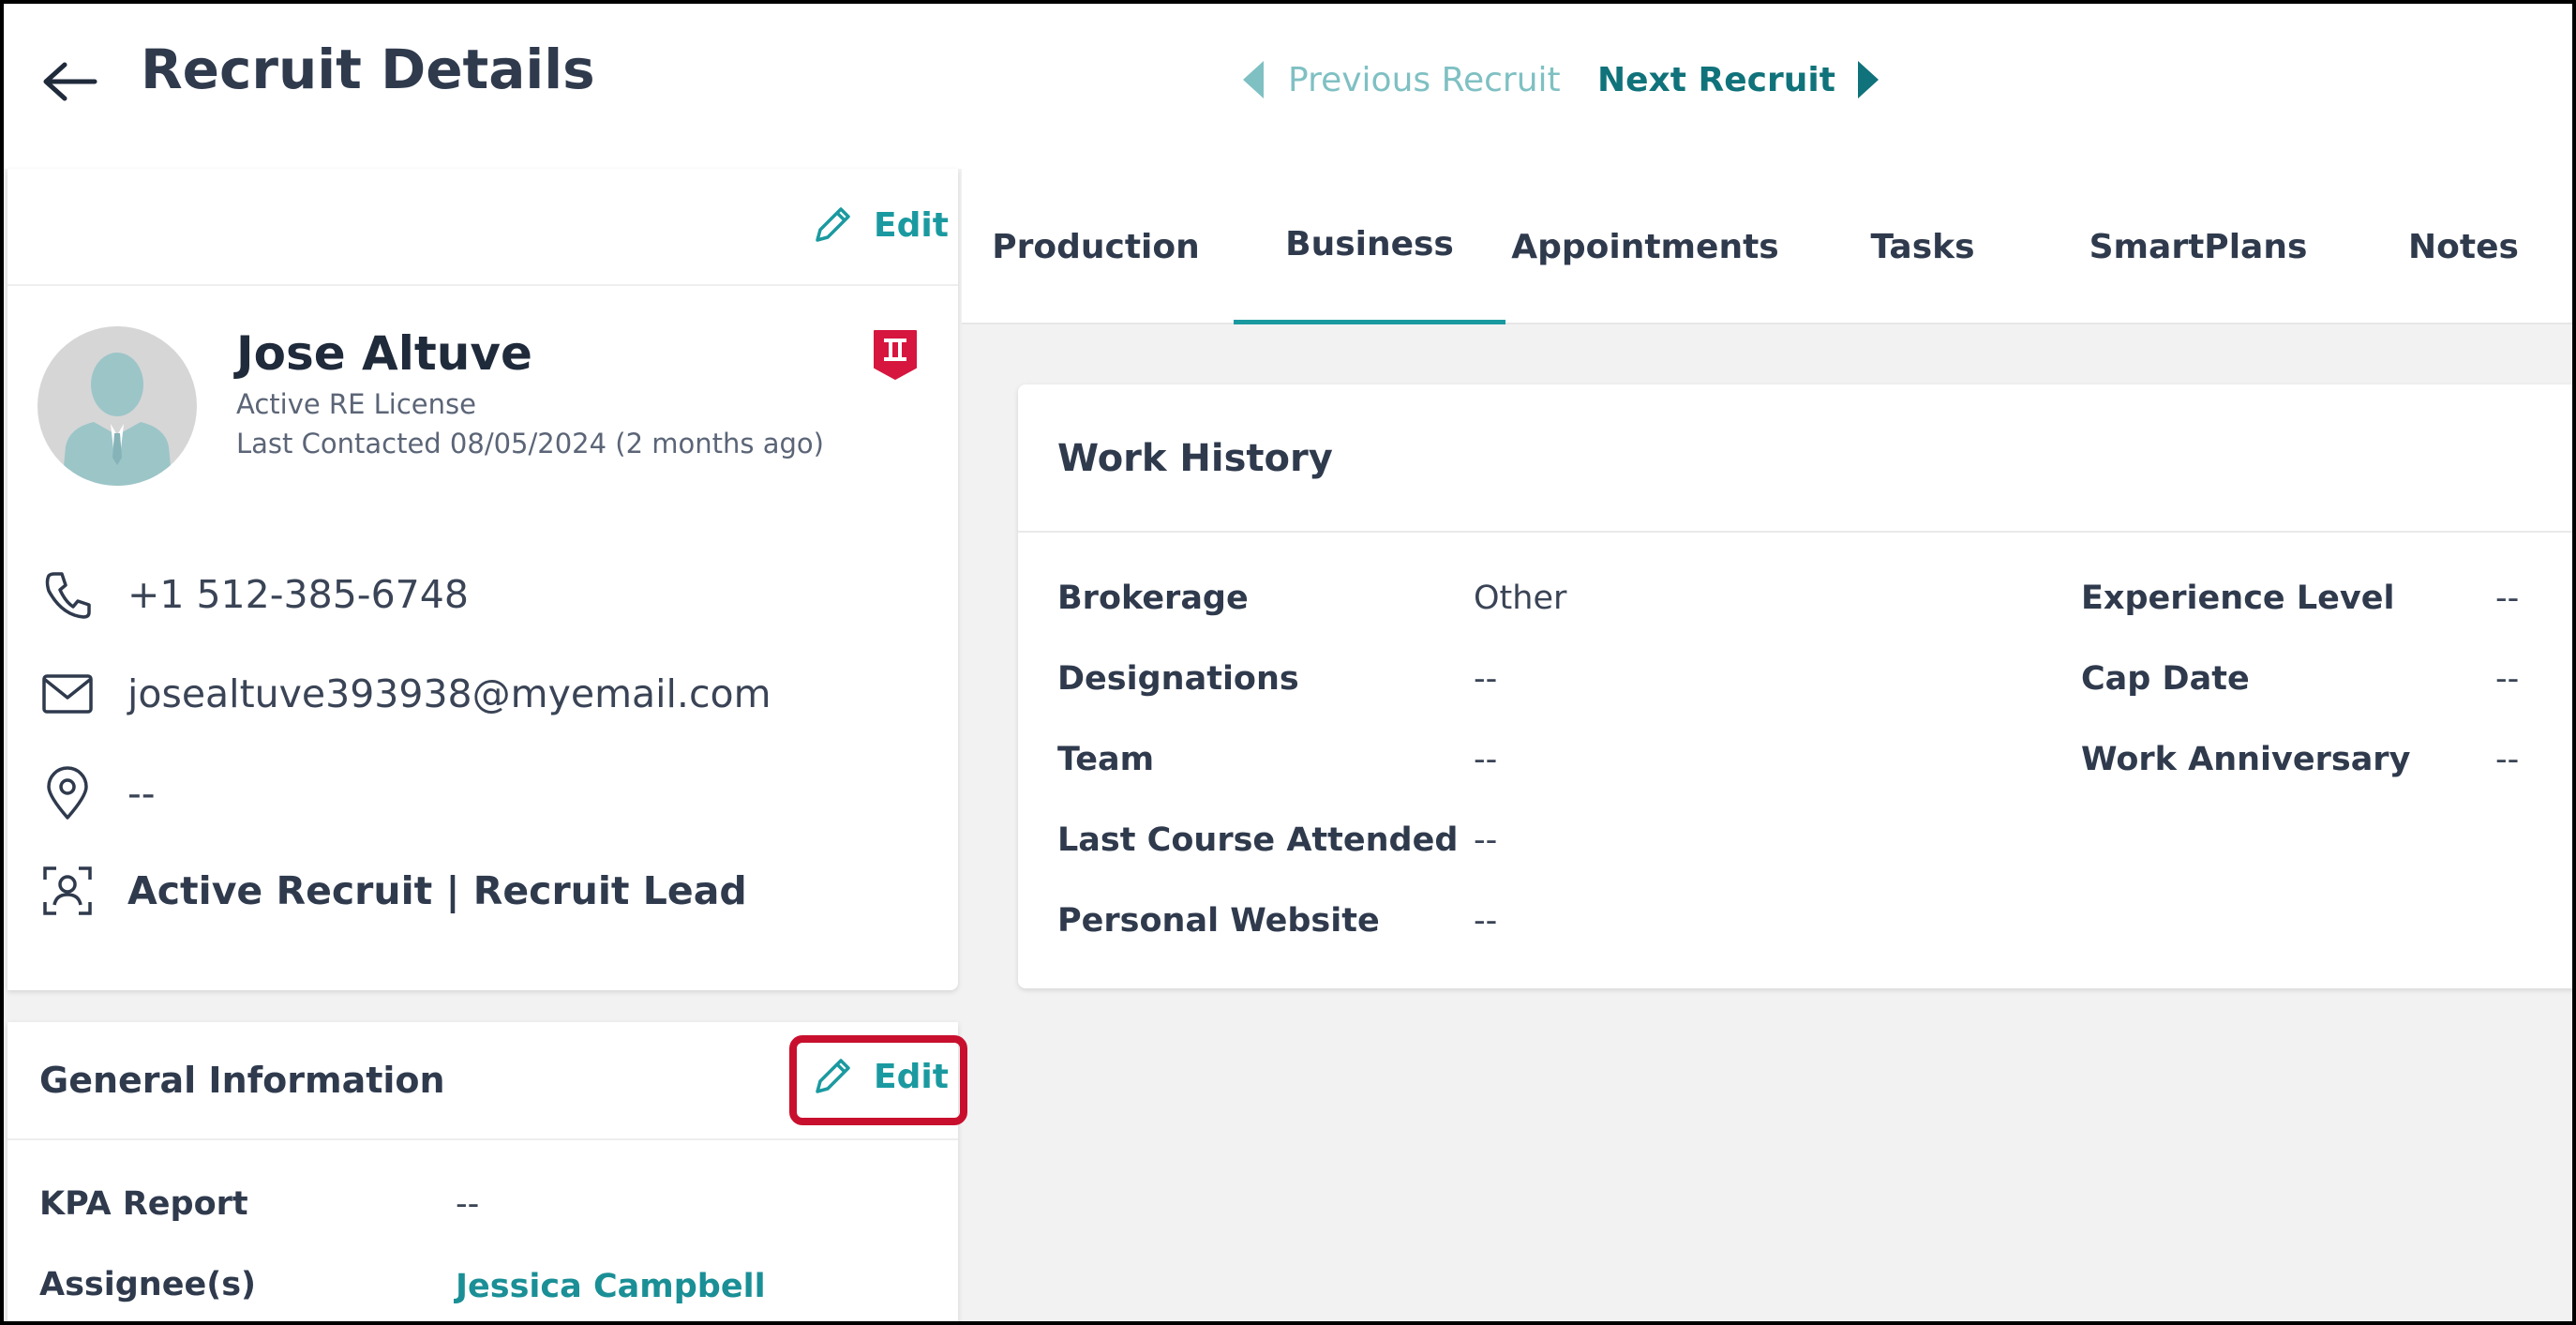 Image resolution: width=2576 pixels, height=1325 pixels. What do you see at coordinates (1096, 246) in the screenshot?
I see `tab-production: Production` at bounding box center [1096, 246].